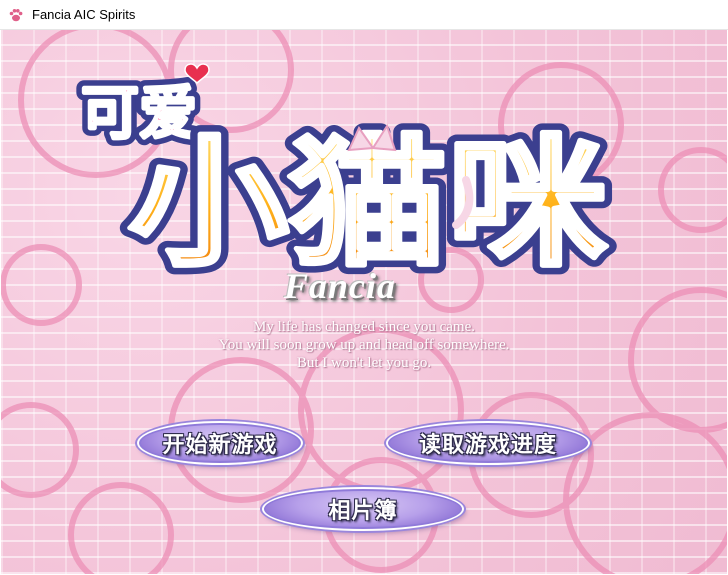 The width and height of the screenshot is (728, 575). I want to click on title-bar: Fancia AIC Spirits, so click(364, 15).